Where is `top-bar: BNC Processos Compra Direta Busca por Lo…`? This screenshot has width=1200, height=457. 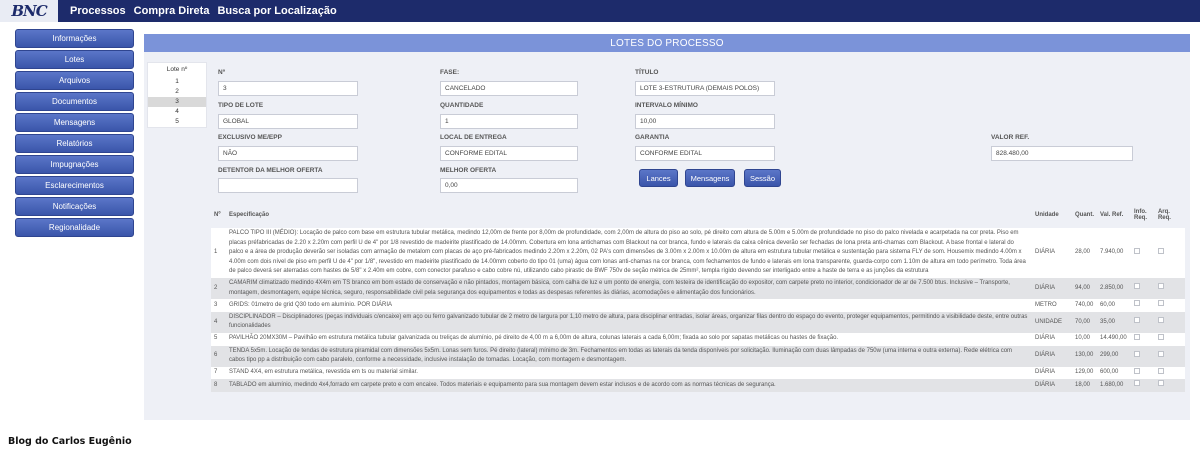
top-bar: BNC Processos Compra Direta Busca por Lo… is located at coordinates (600, 11).